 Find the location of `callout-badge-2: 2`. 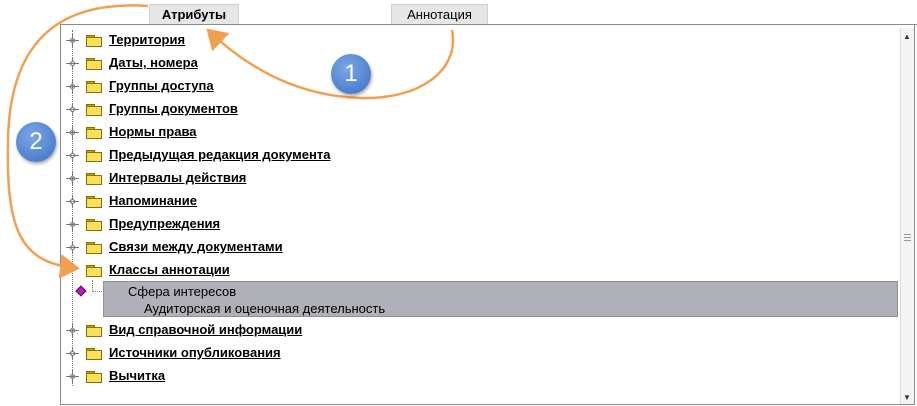

callout-badge-2: 2 is located at coordinates (36, 142).